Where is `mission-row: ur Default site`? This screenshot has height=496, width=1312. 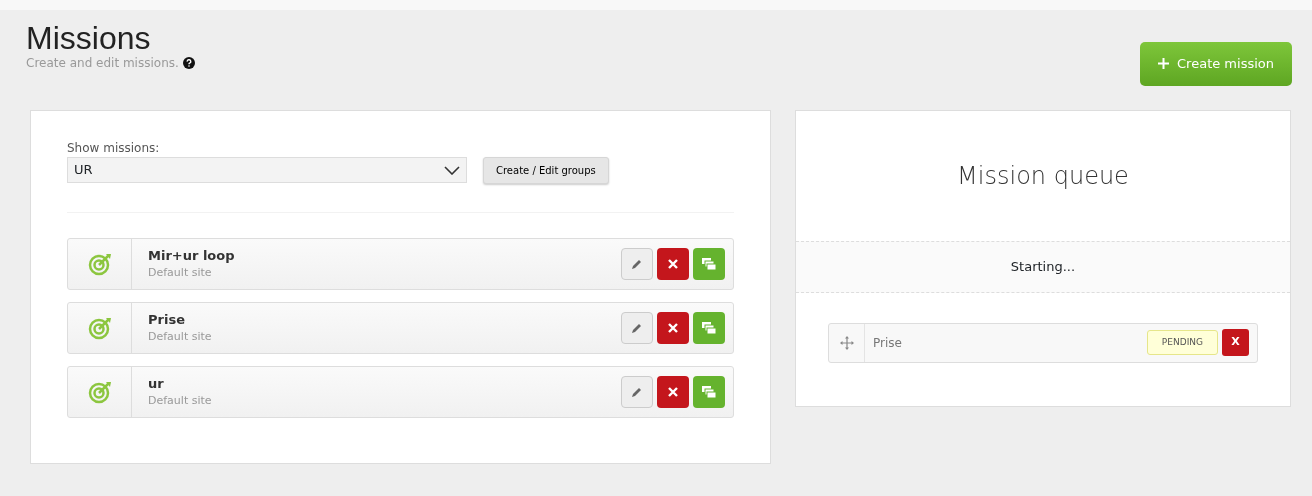
mission-row: ur Default site is located at coordinates (400, 391).